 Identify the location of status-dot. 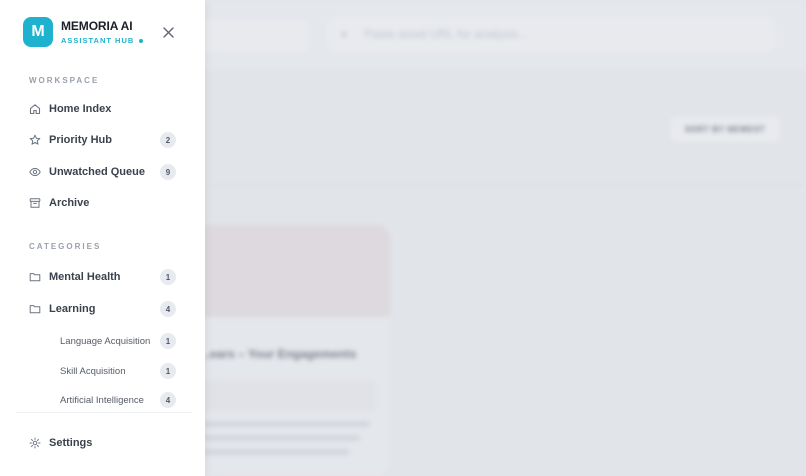
(141, 40).